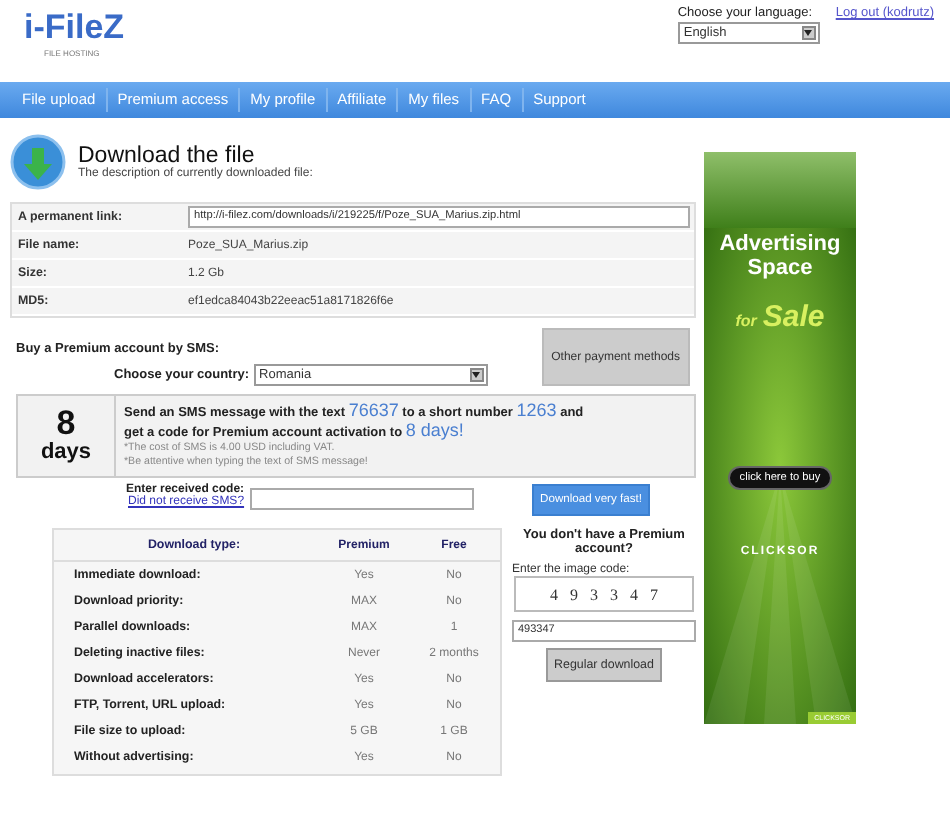  What do you see at coordinates (66, 423) in the screenshot?
I see `days-number: 8` at bounding box center [66, 423].